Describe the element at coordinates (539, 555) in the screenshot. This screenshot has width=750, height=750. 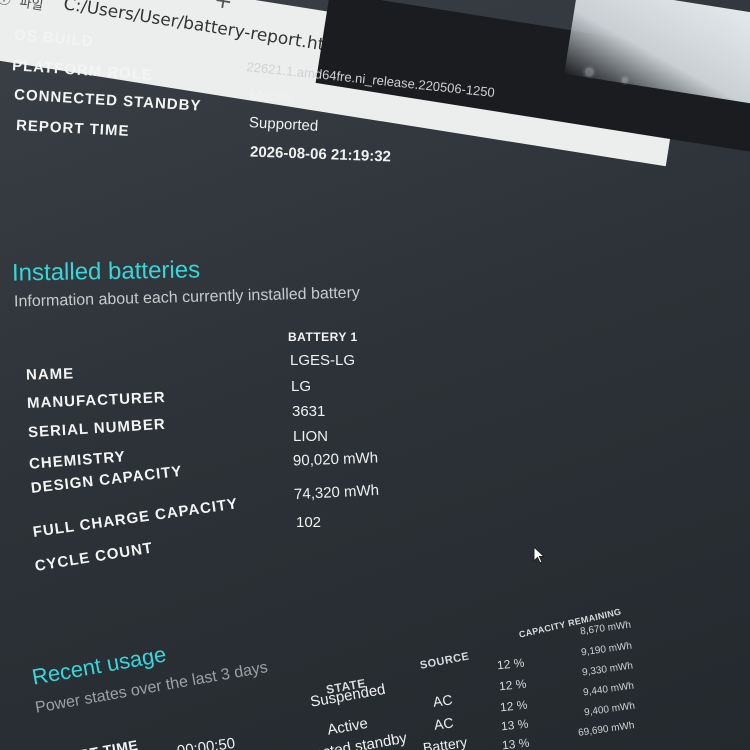
I see `mouse-cursor-icon` at that location.